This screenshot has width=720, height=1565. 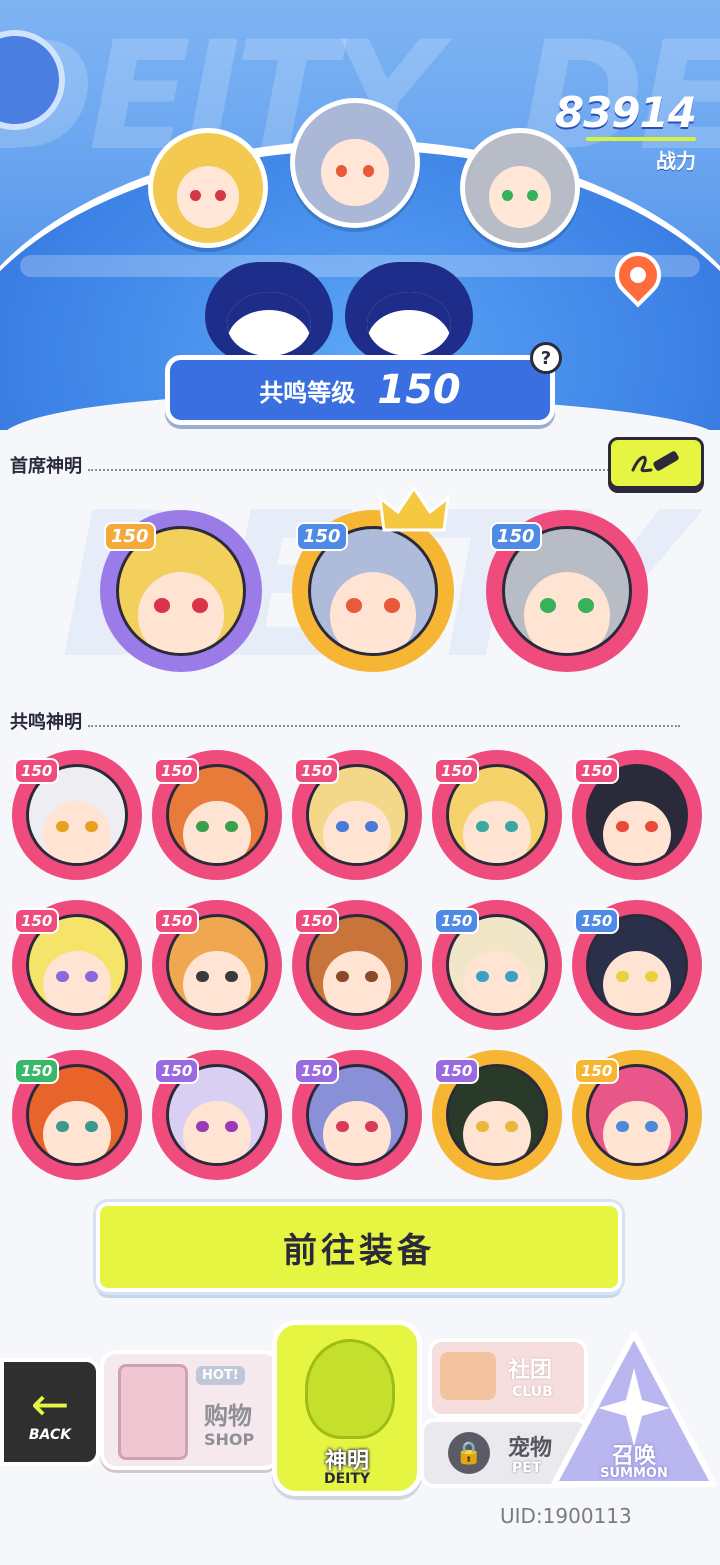 What do you see at coordinates (77, 815) in the screenshot?
I see `resonance-deity-avatar-1: 150` at bounding box center [77, 815].